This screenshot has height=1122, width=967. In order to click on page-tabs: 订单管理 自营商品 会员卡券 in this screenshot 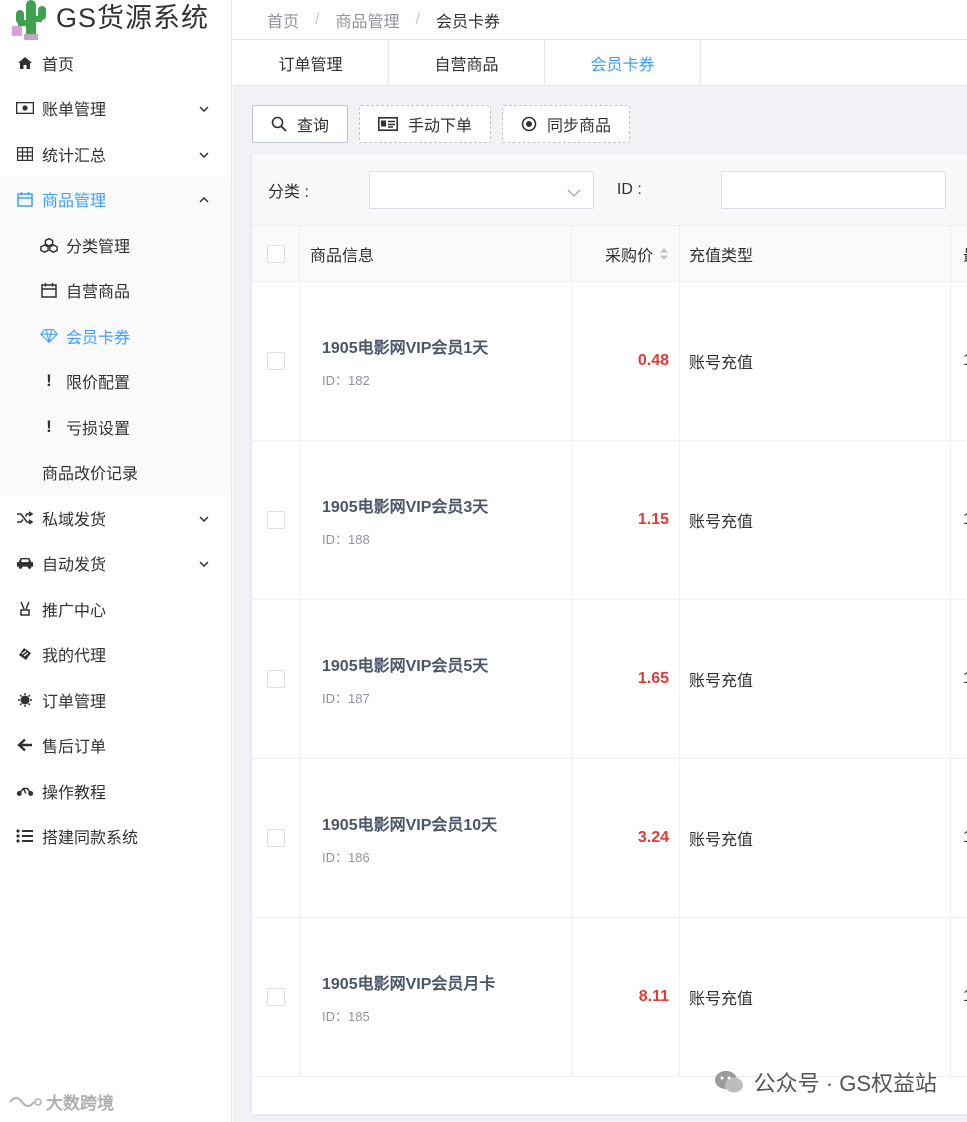, I will do `click(600, 63)`.